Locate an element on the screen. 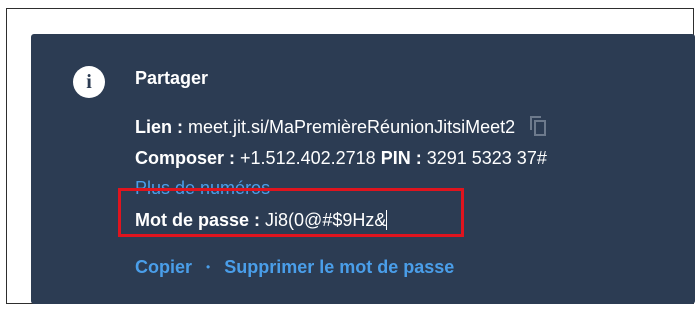 The image size is (700, 312). link-label: Lien : is located at coordinates (159, 127).